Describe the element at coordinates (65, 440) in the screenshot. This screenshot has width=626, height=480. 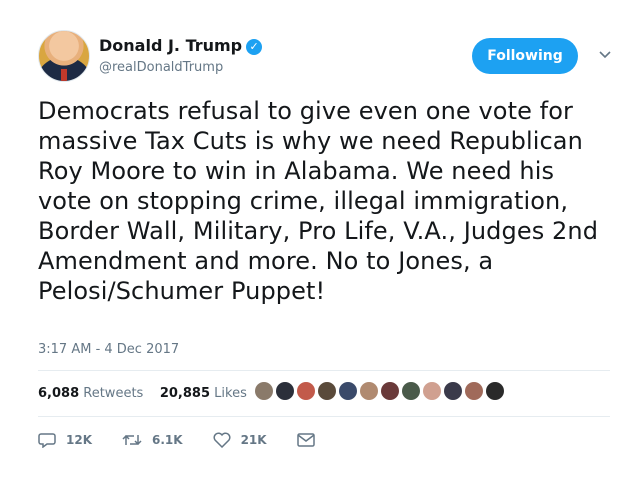
I see `reply-button: 12K` at that location.